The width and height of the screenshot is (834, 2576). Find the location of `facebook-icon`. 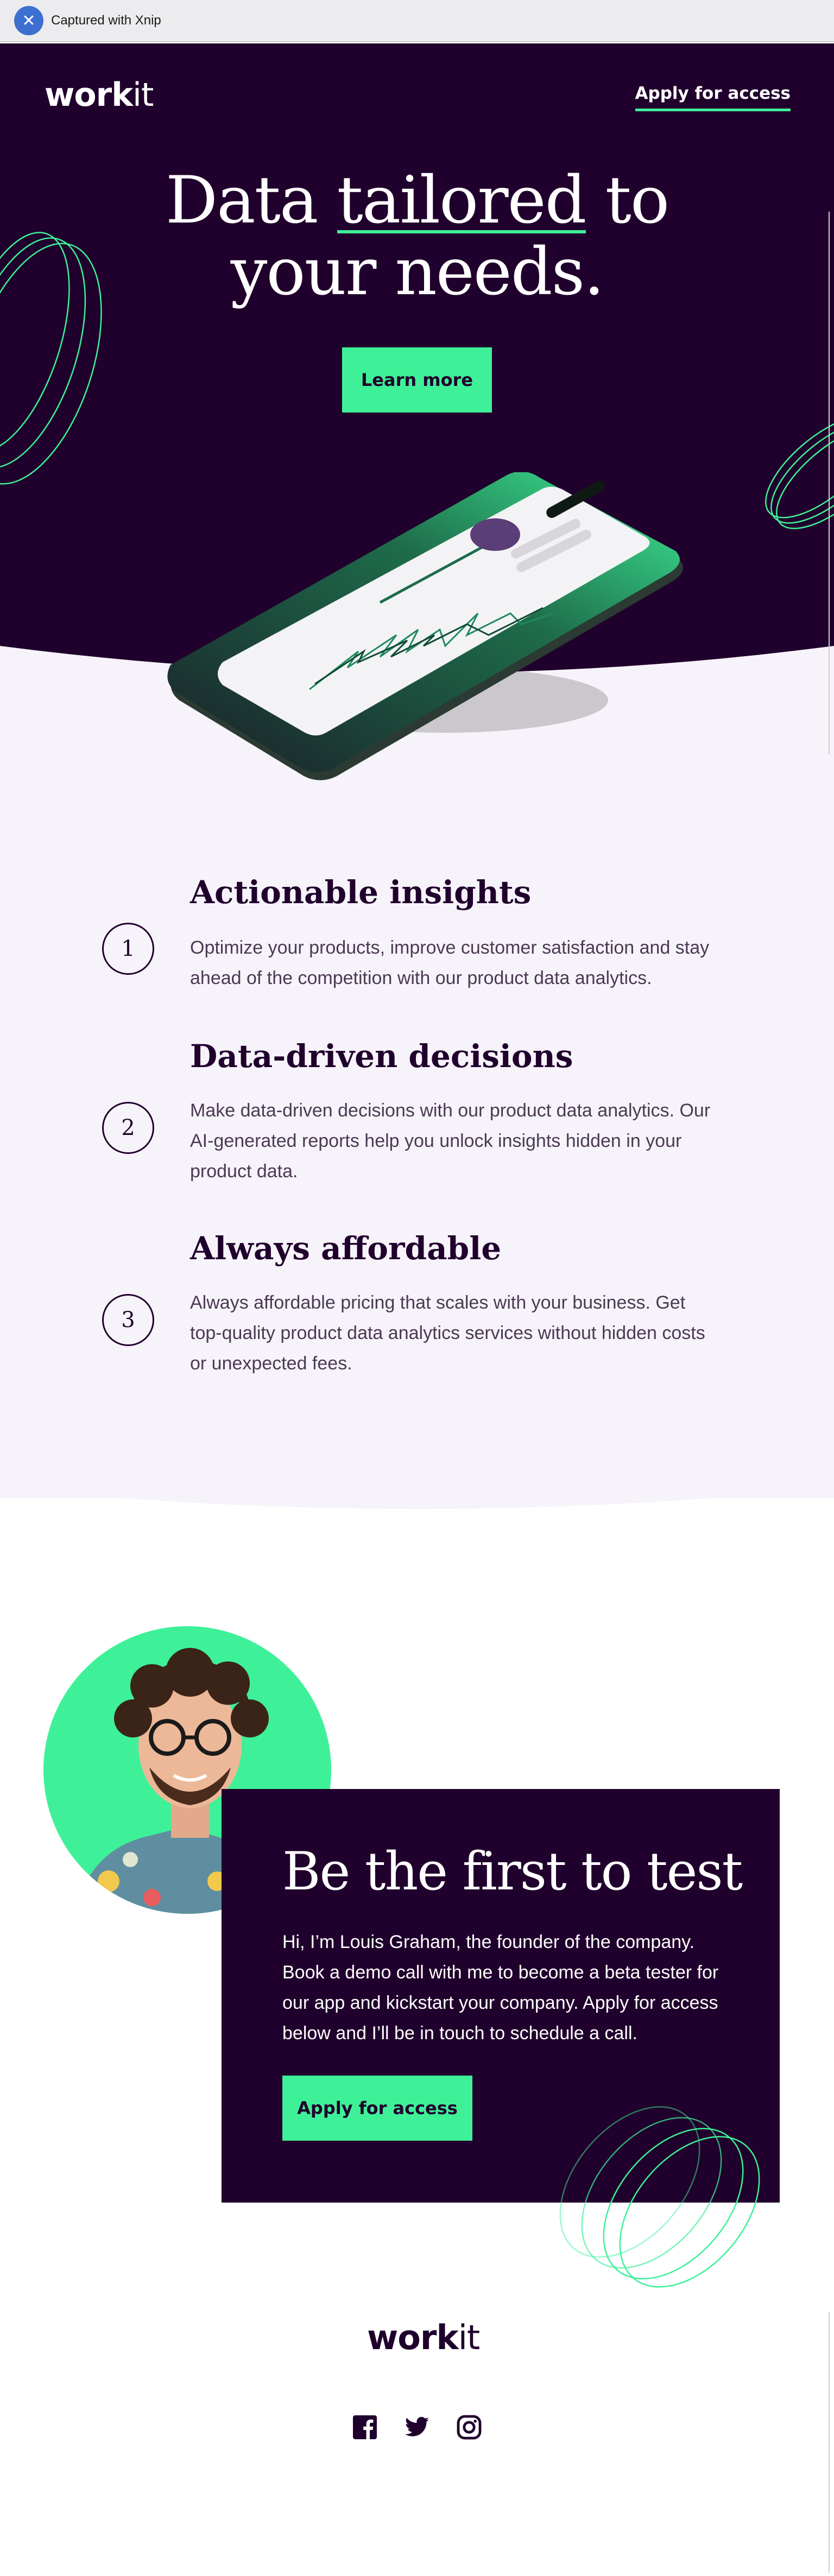

facebook-icon is located at coordinates (365, 2427).